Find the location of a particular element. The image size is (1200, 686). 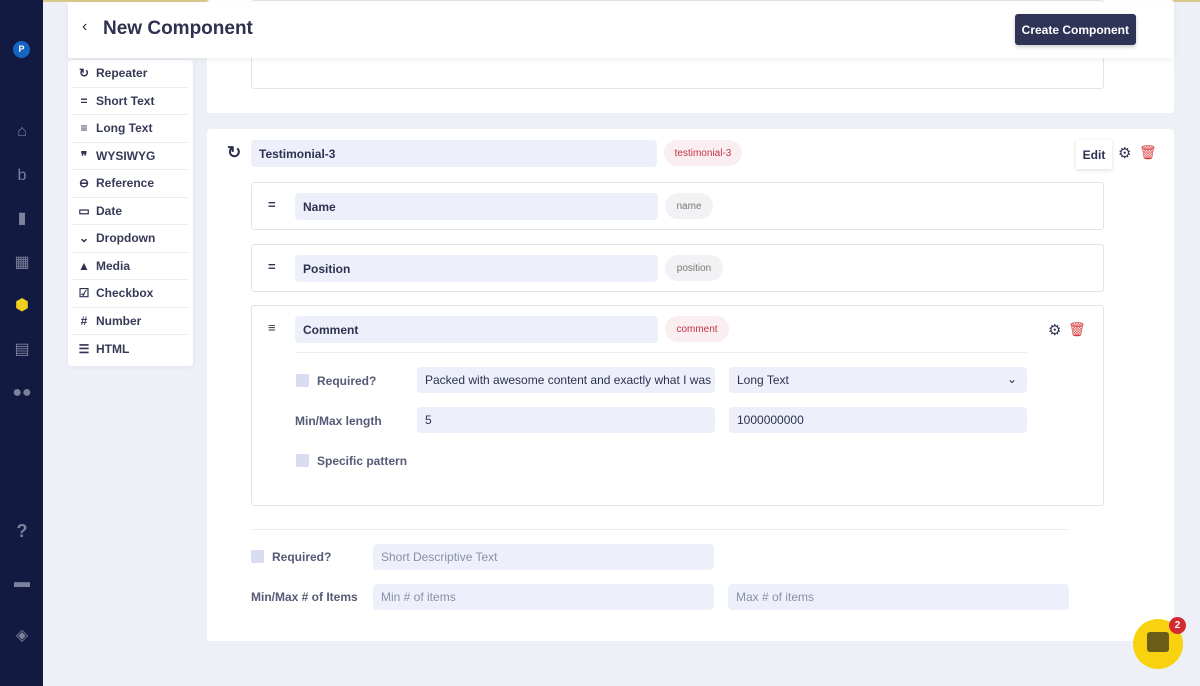

palette-item-date: ▭ Date is located at coordinates (130, 211).